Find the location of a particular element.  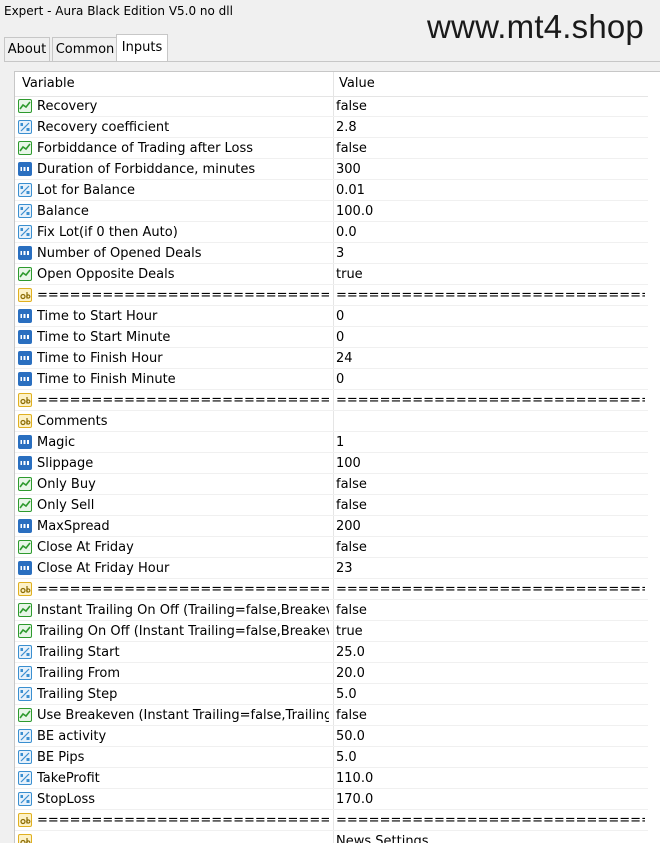

table-row: Trailing From20.0 is located at coordinates (331, 673).